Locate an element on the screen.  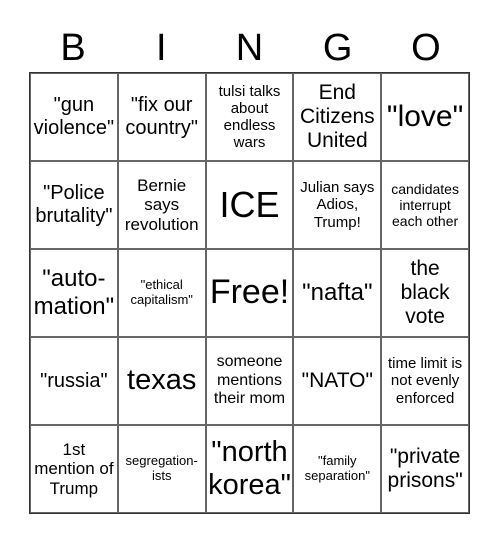
bingo-cell: segregation-ists is located at coordinates (161, 469).